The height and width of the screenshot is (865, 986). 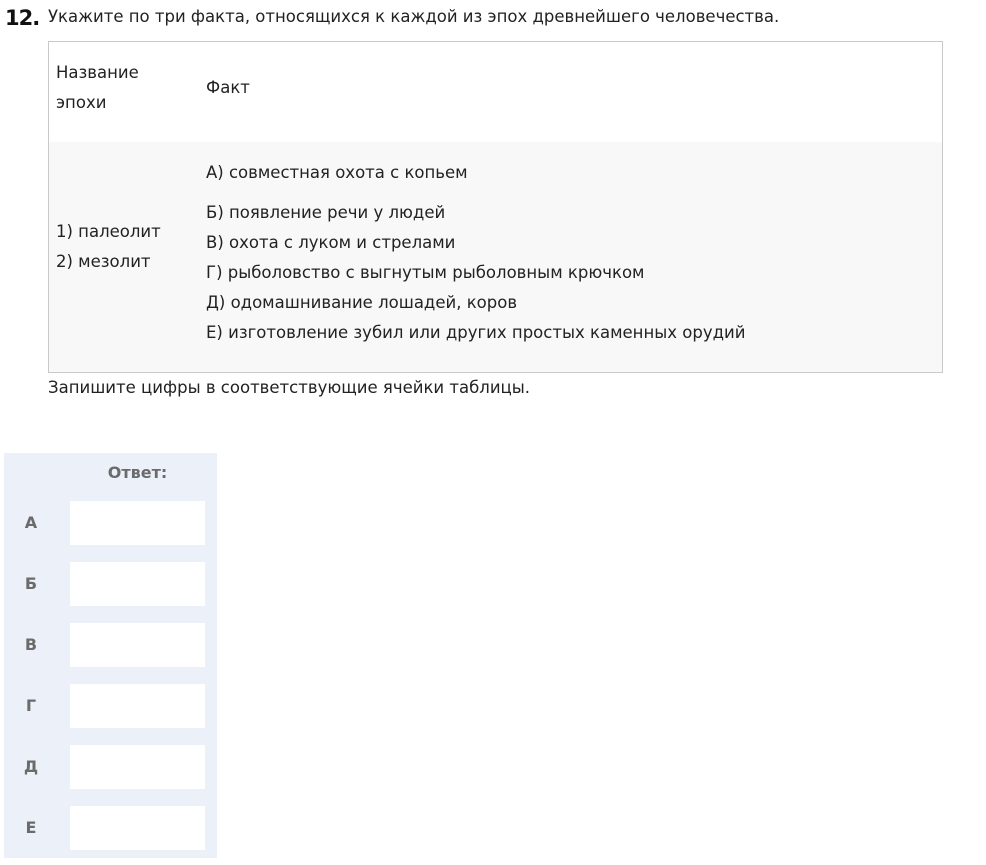 What do you see at coordinates (362, 302) in the screenshot?
I see `fact-item: Д) одомашнивание лошадей, коров` at bounding box center [362, 302].